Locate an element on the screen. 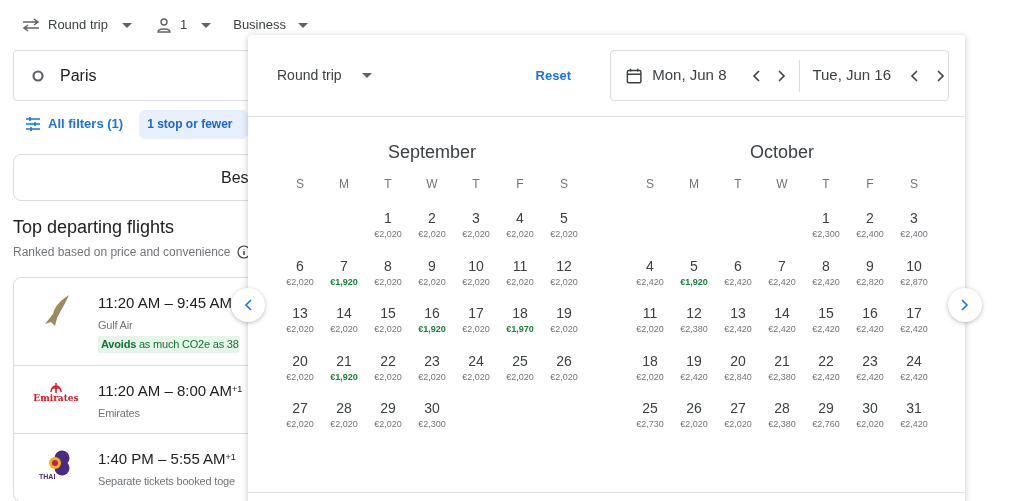 This screenshot has width=1024, height=501. day-cell: 18 €2,020 is located at coordinates (650, 368).